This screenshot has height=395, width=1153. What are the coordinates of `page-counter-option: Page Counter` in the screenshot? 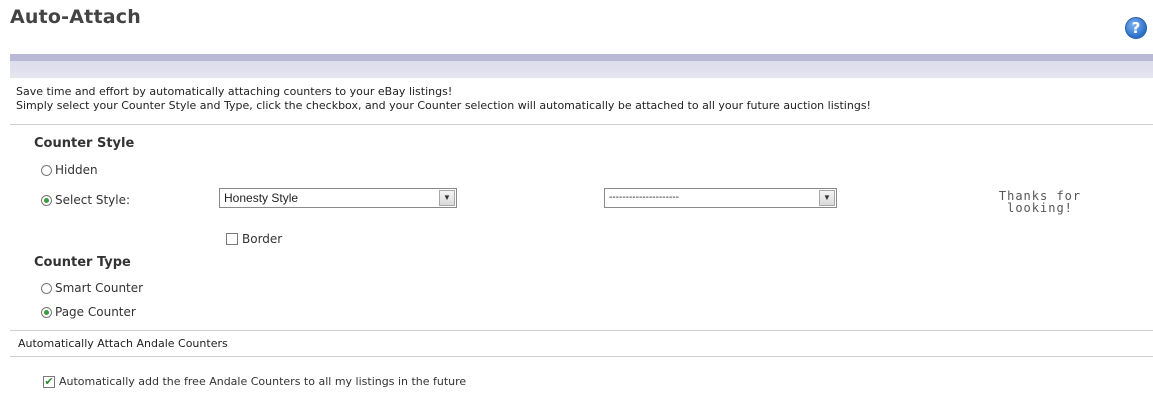 It's located at (88, 312).